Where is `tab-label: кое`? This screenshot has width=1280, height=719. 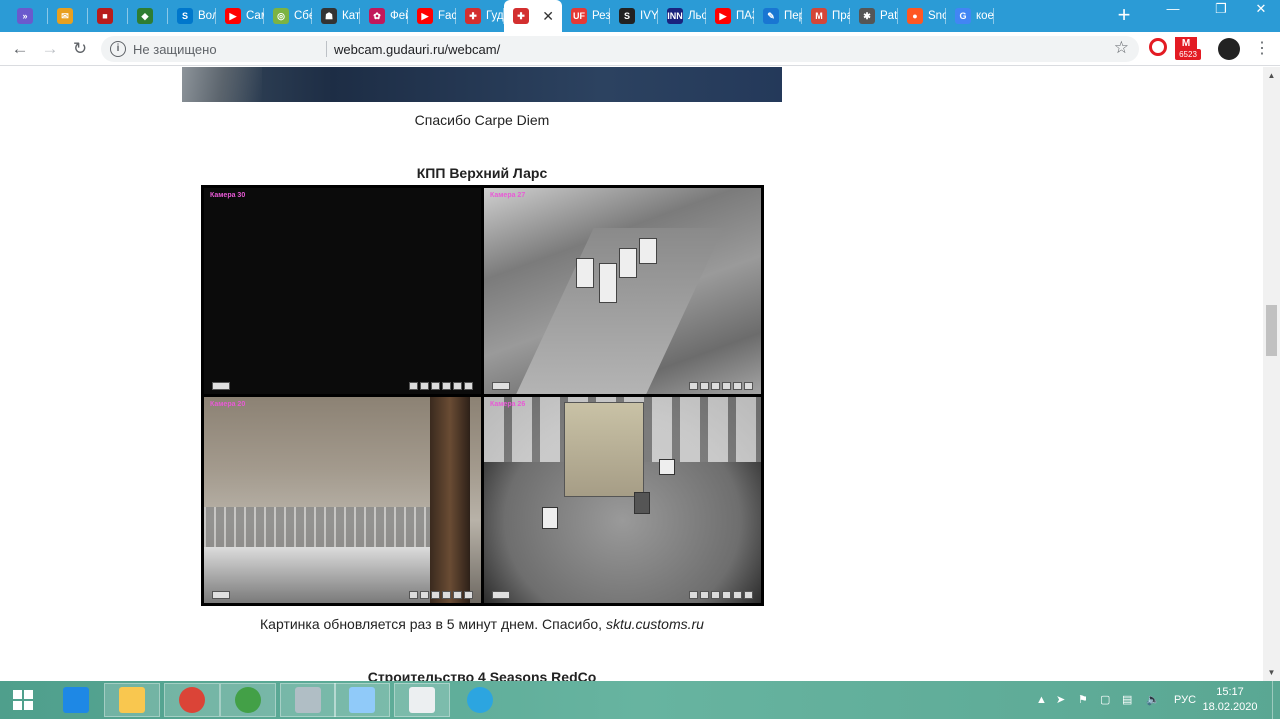 tab-label: кое is located at coordinates (985, 16).